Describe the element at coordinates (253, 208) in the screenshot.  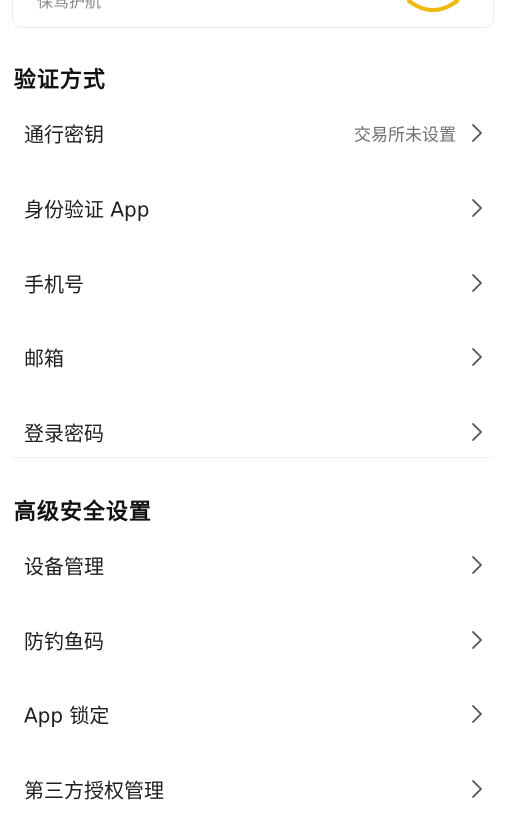
I see `row-authenticator-app: 身份验证 App` at that location.